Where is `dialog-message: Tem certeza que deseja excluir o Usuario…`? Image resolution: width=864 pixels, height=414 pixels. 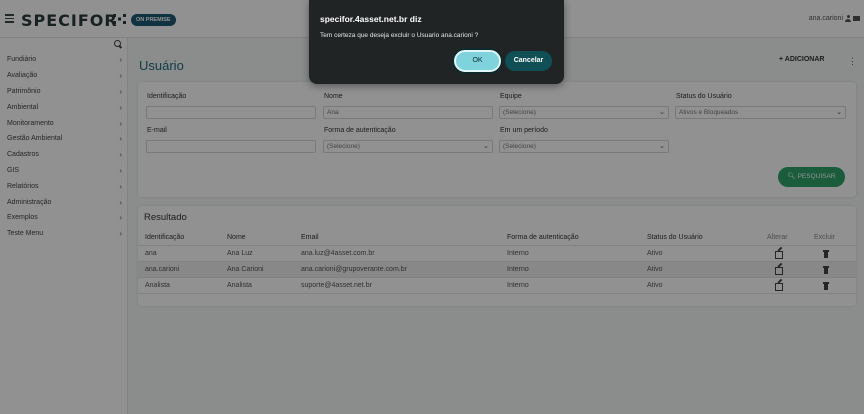
dialog-message: Tem certeza que deseja excluir o Usuario… is located at coordinates (399, 35).